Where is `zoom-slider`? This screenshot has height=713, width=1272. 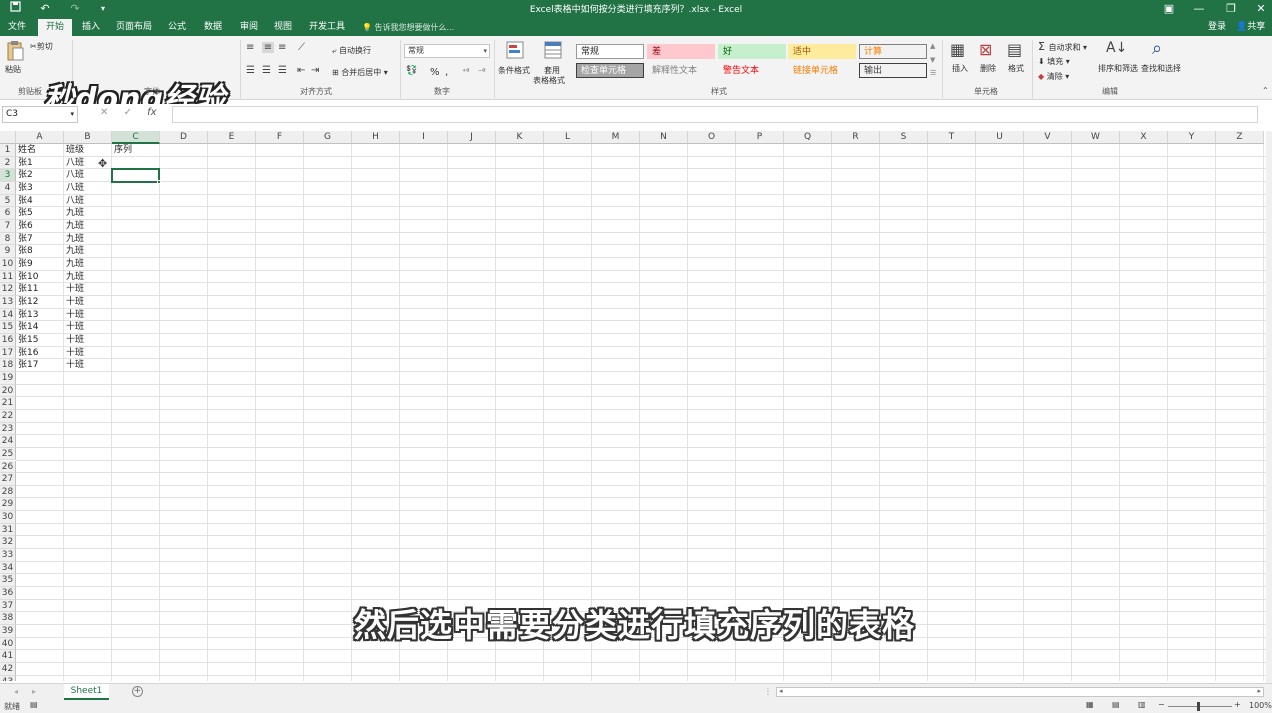 zoom-slider is located at coordinates (1200, 706).